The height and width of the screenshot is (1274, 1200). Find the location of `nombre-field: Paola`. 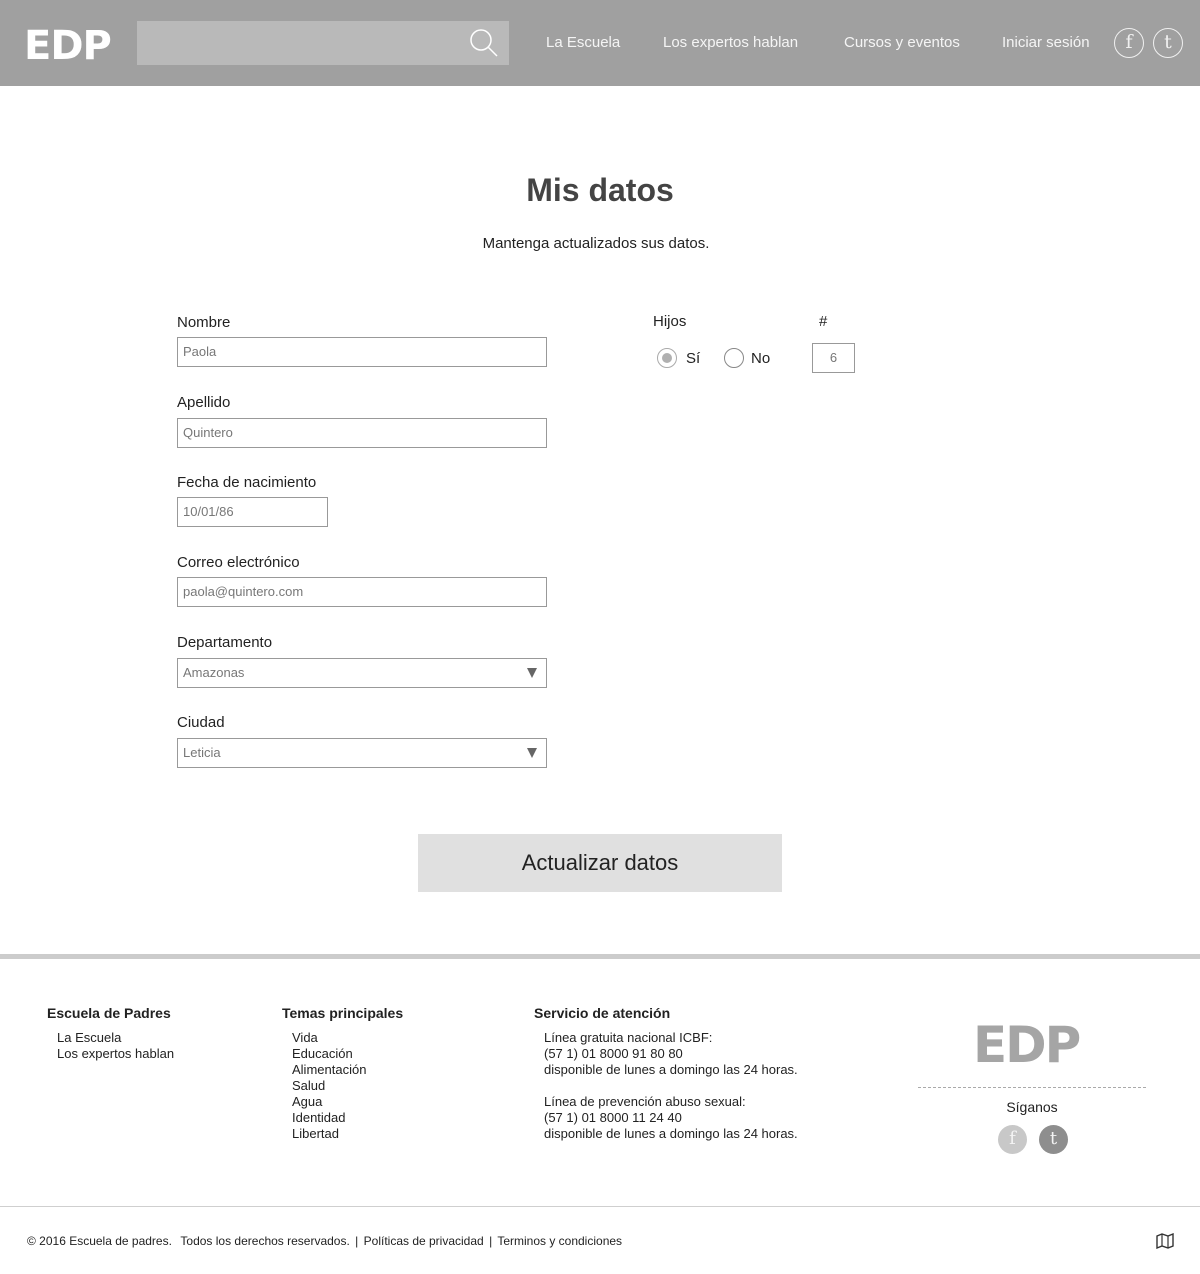

nombre-field: Paola is located at coordinates (362, 352).